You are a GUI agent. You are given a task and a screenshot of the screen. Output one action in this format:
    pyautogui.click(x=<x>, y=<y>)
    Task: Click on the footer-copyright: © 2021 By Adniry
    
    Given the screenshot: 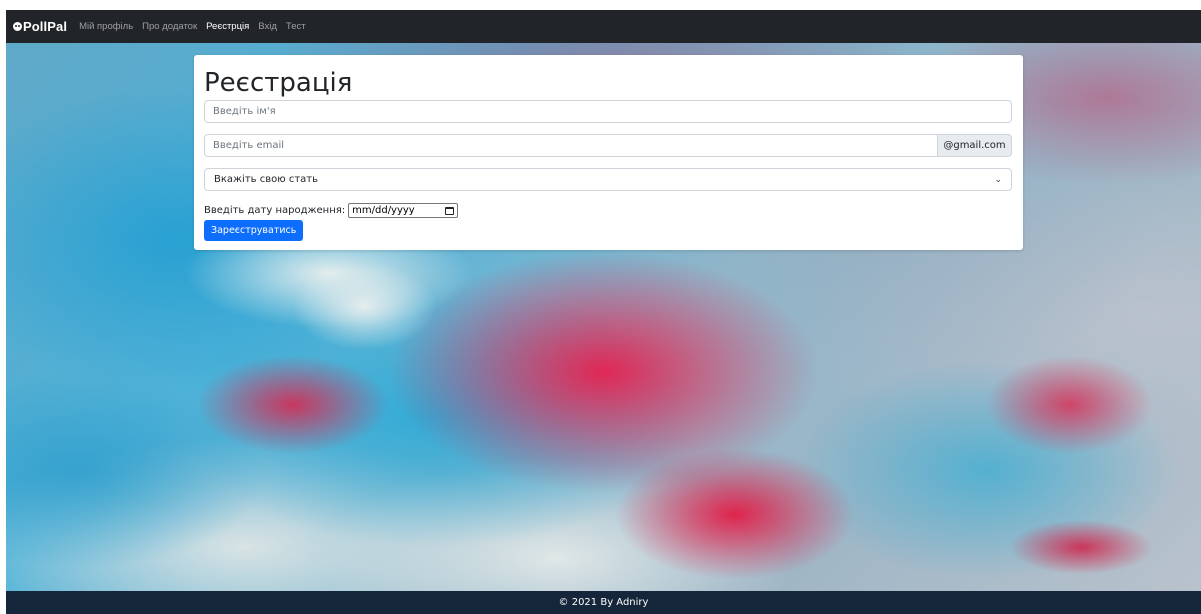 What is the action you would take?
    pyautogui.click(x=603, y=602)
    